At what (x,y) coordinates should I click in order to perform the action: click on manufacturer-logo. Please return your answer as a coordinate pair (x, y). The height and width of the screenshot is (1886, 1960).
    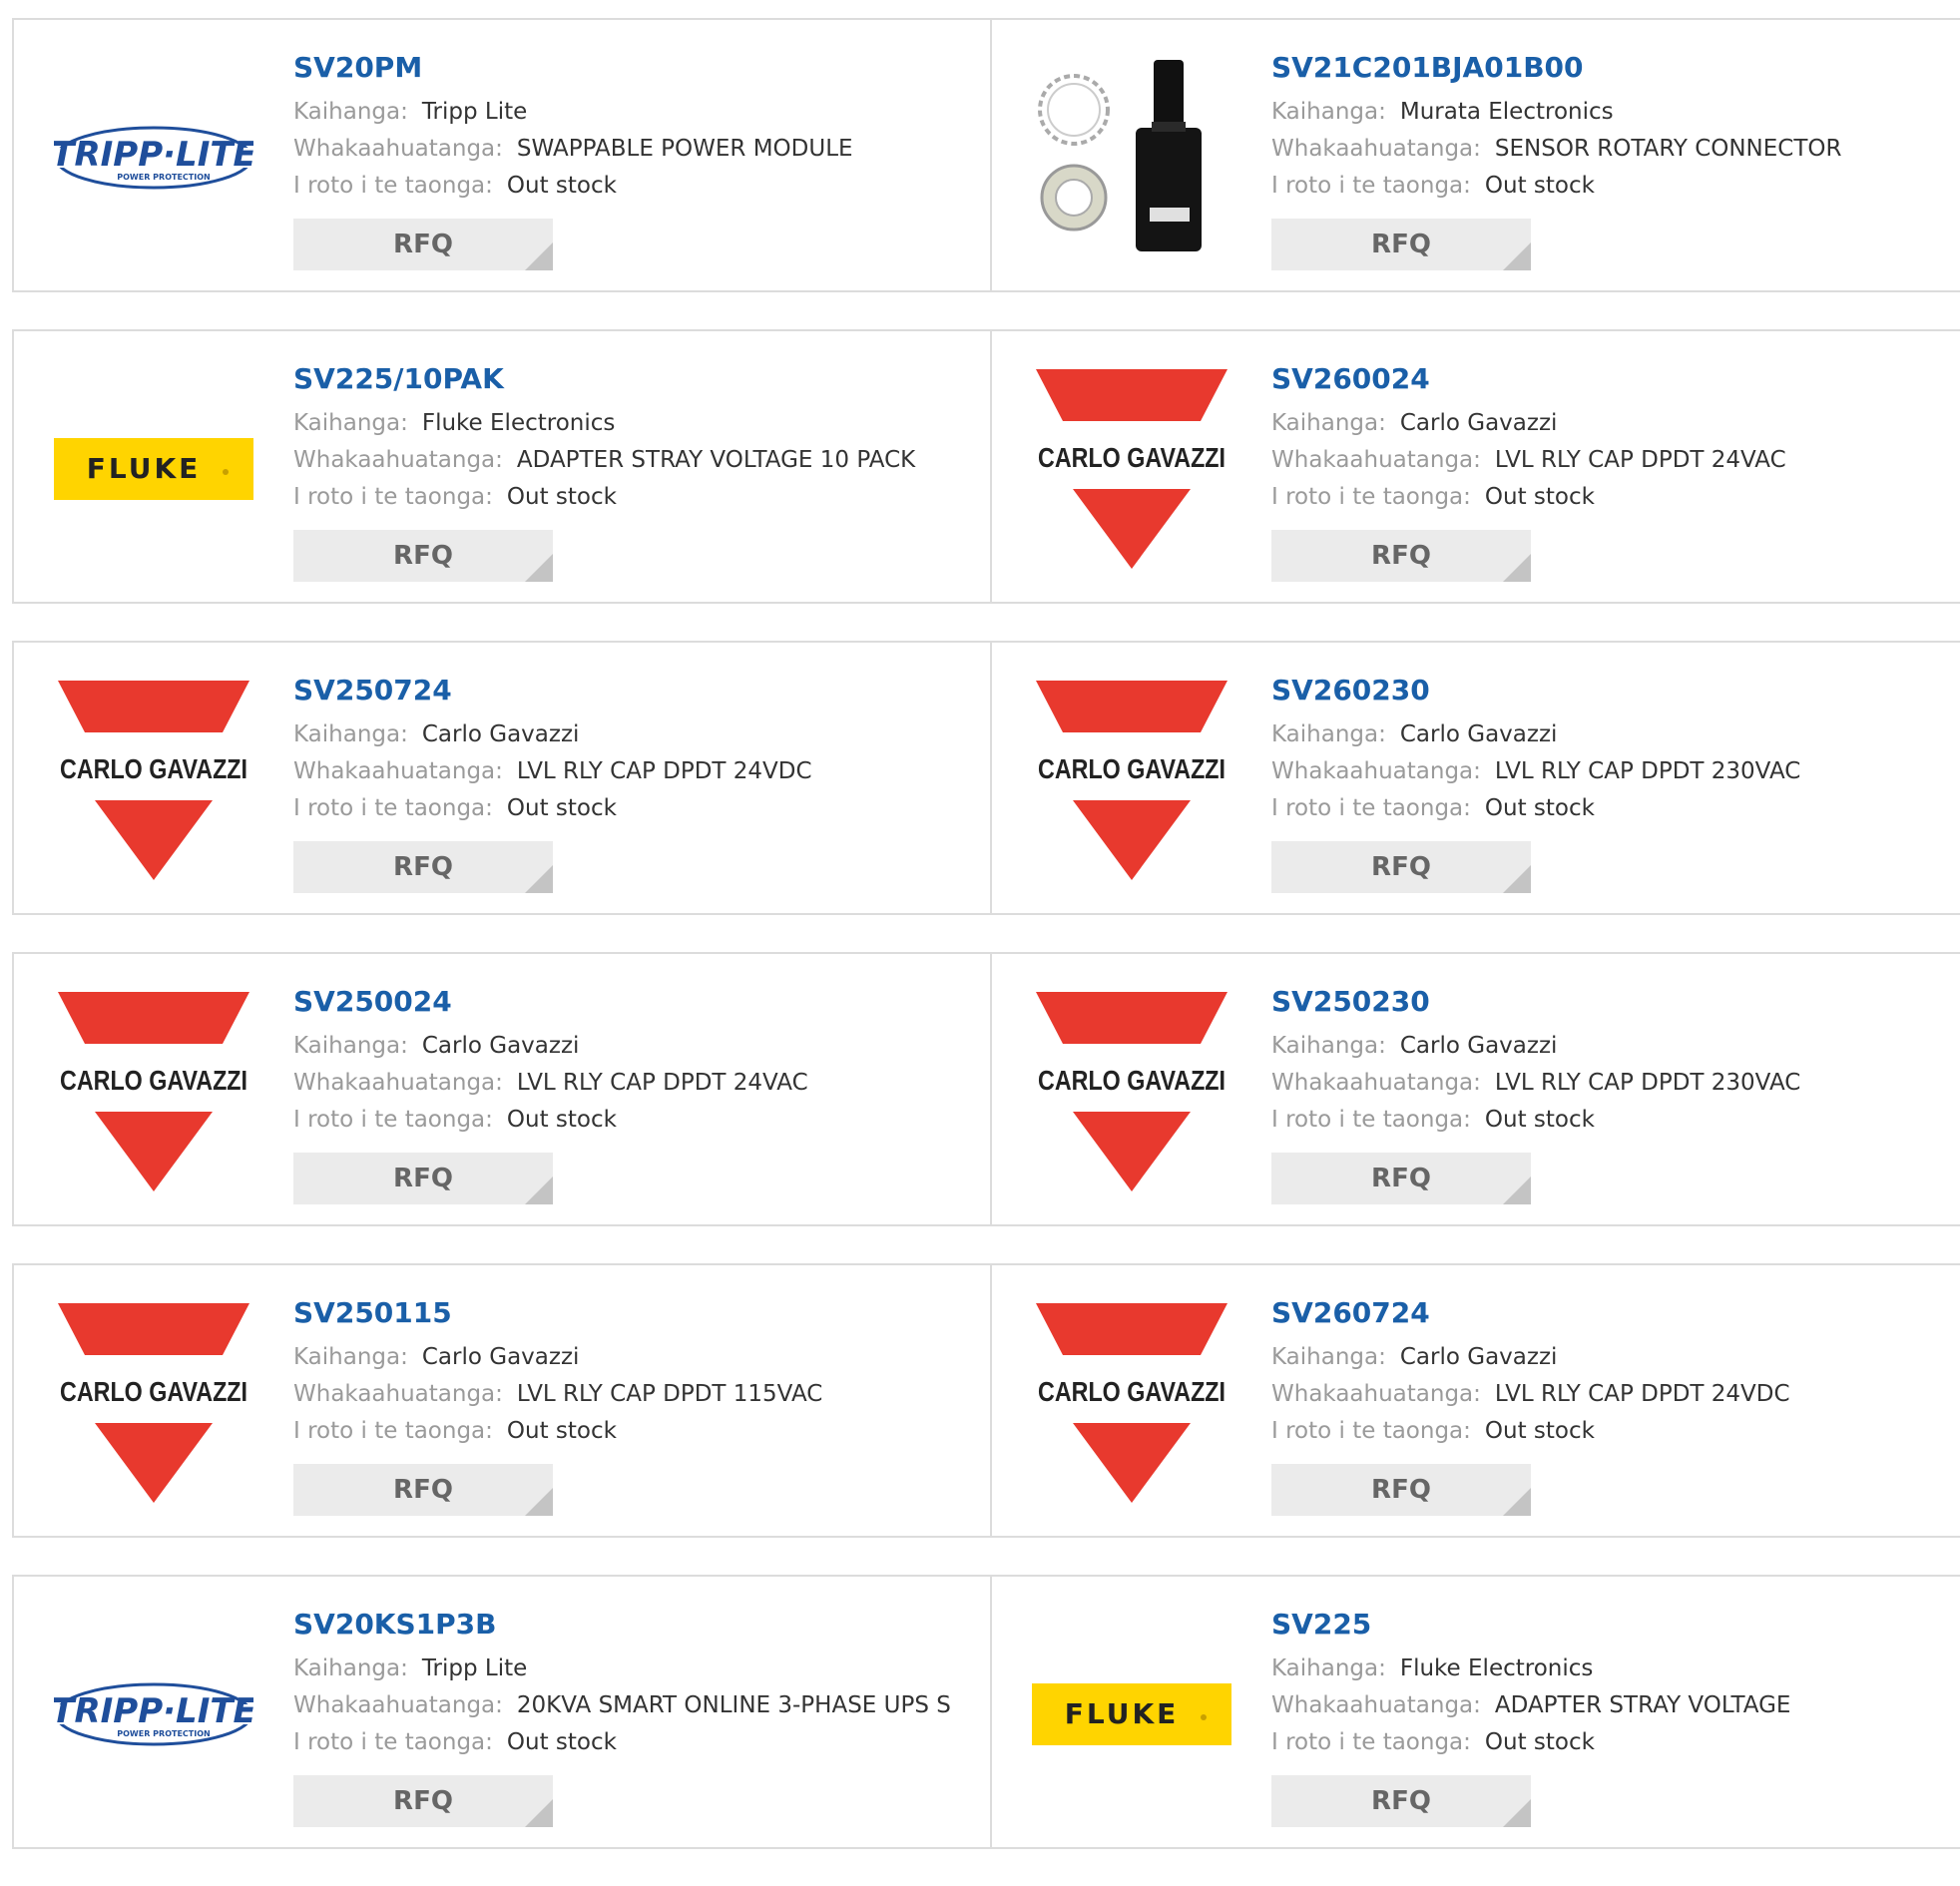
    Looking at the image, I should click on (1131, 157).